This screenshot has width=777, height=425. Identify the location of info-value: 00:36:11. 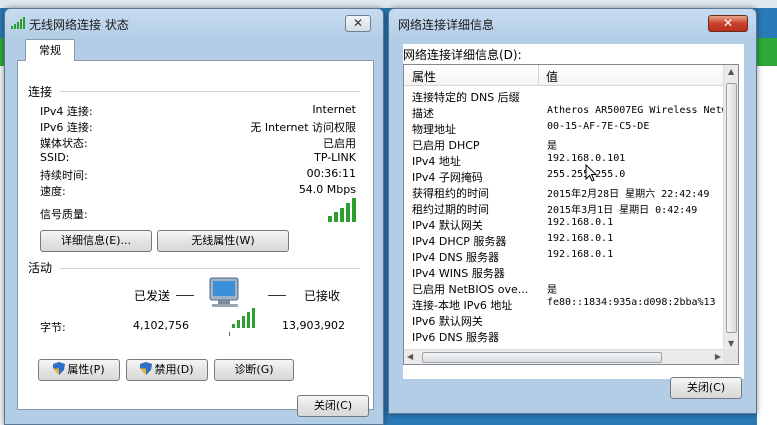
(331, 173).